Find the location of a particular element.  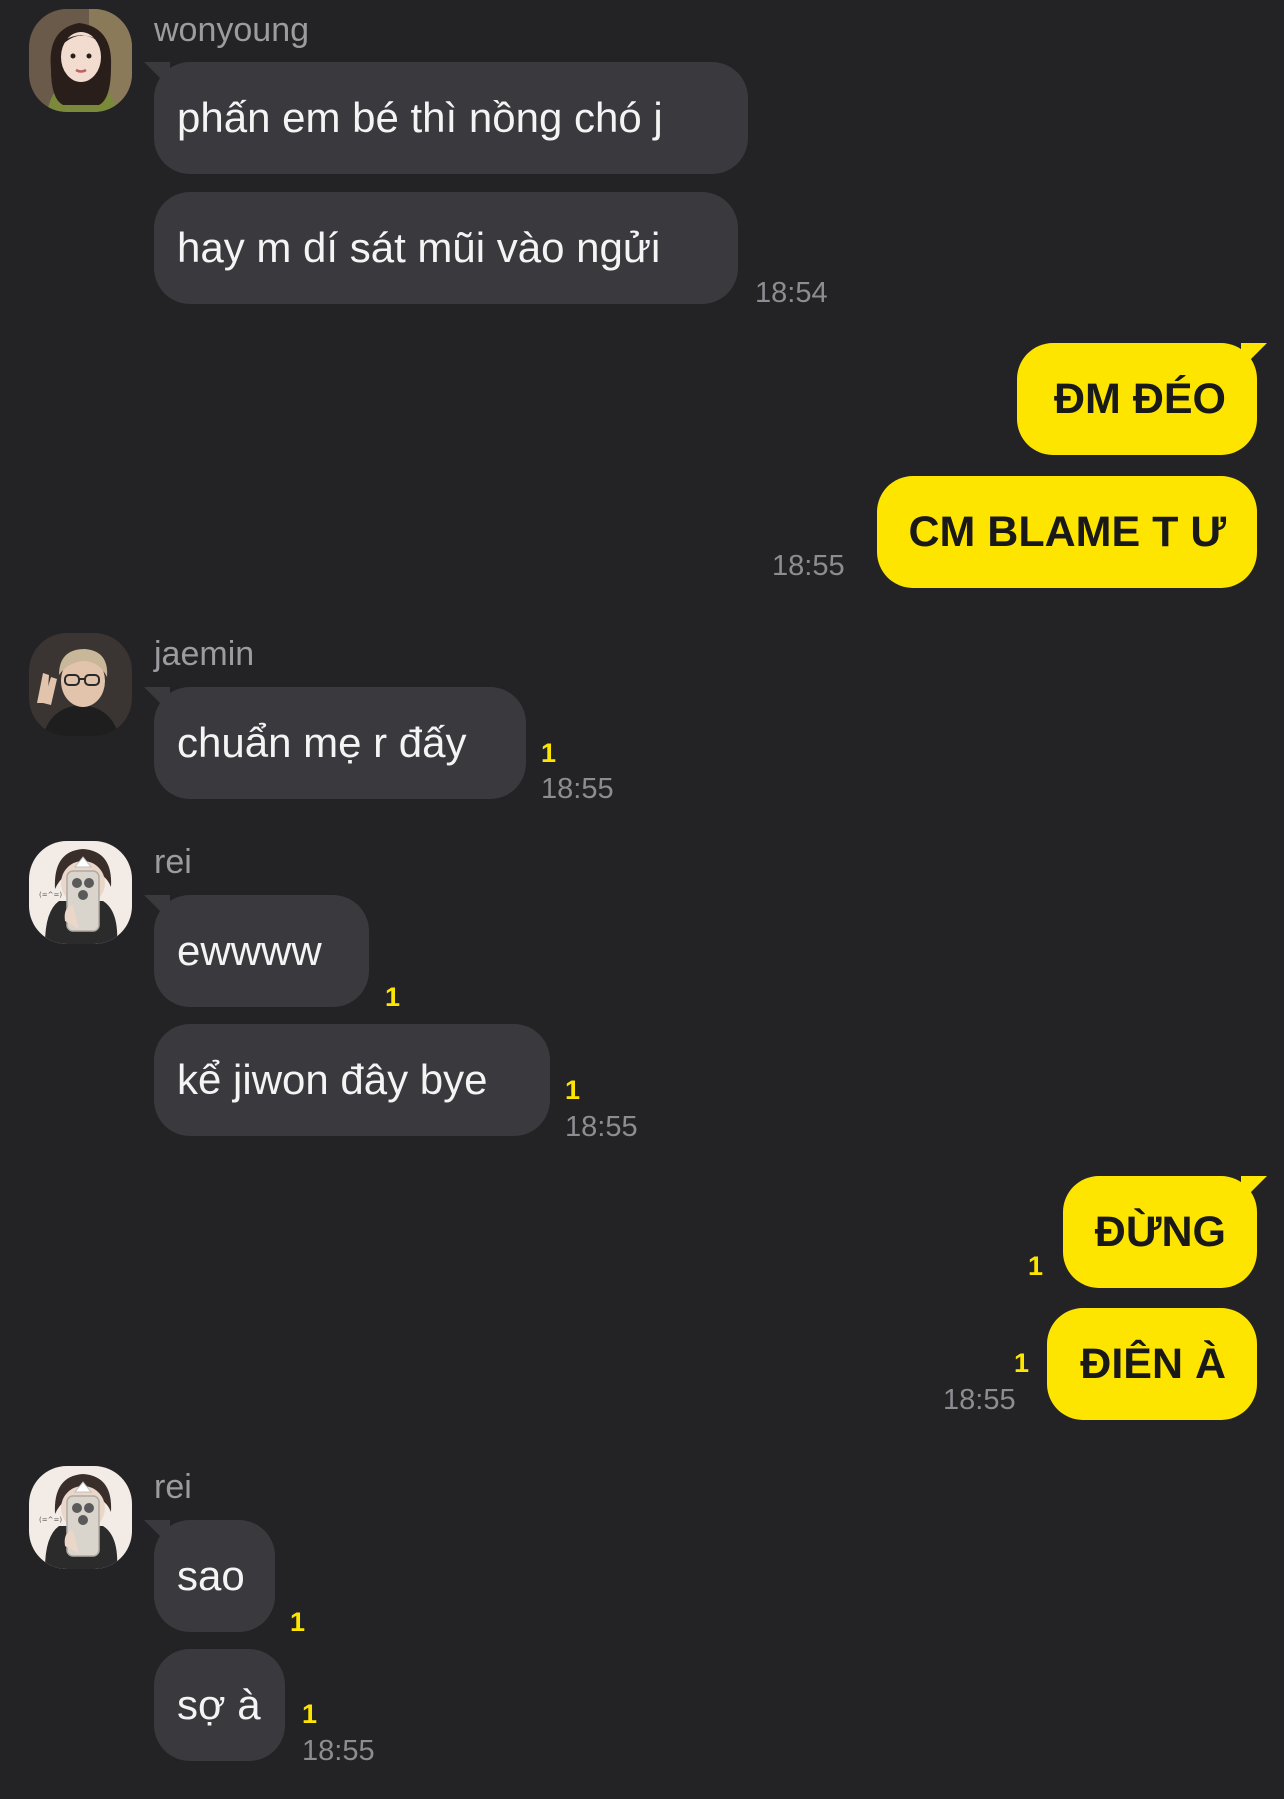

message-bubble: ĐIÊN À is located at coordinates (1152, 1364).